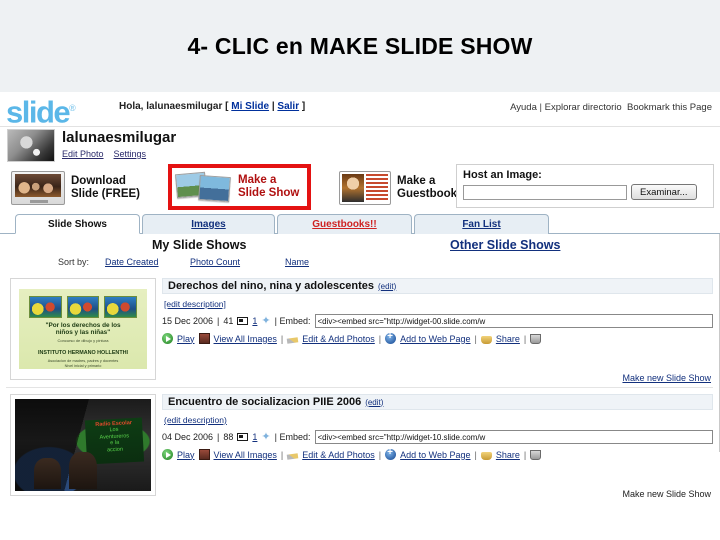  What do you see at coordinates (391, 453) in the screenshot?
I see `add-to-web-page-icon` at bounding box center [391, 453].